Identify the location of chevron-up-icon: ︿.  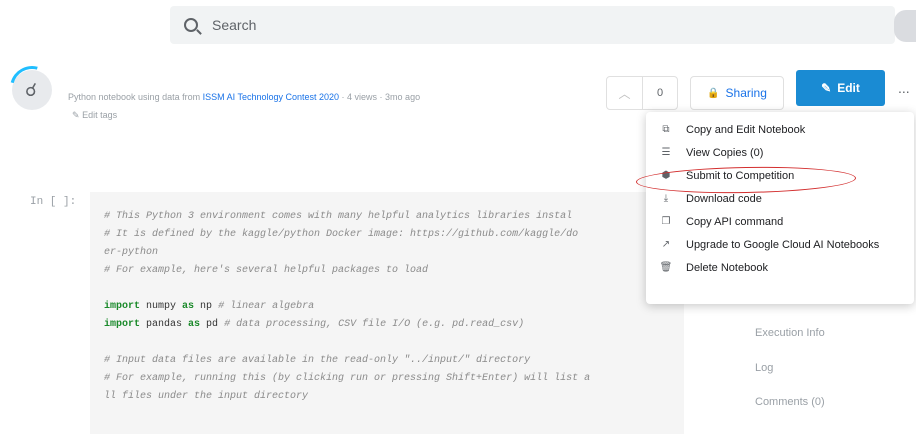
(624, 93).